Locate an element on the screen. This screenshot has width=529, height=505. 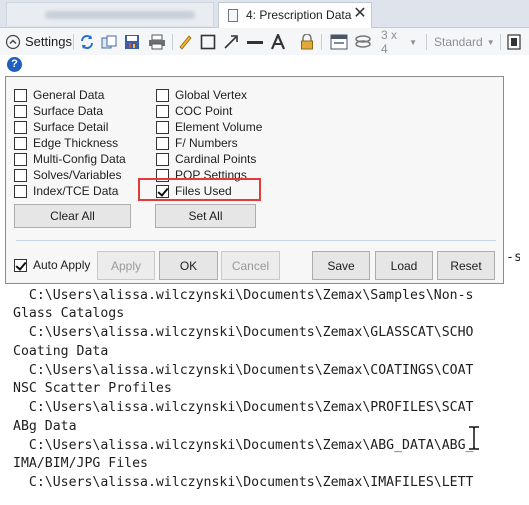
save-button: Save is located at coordinates (341, 265).